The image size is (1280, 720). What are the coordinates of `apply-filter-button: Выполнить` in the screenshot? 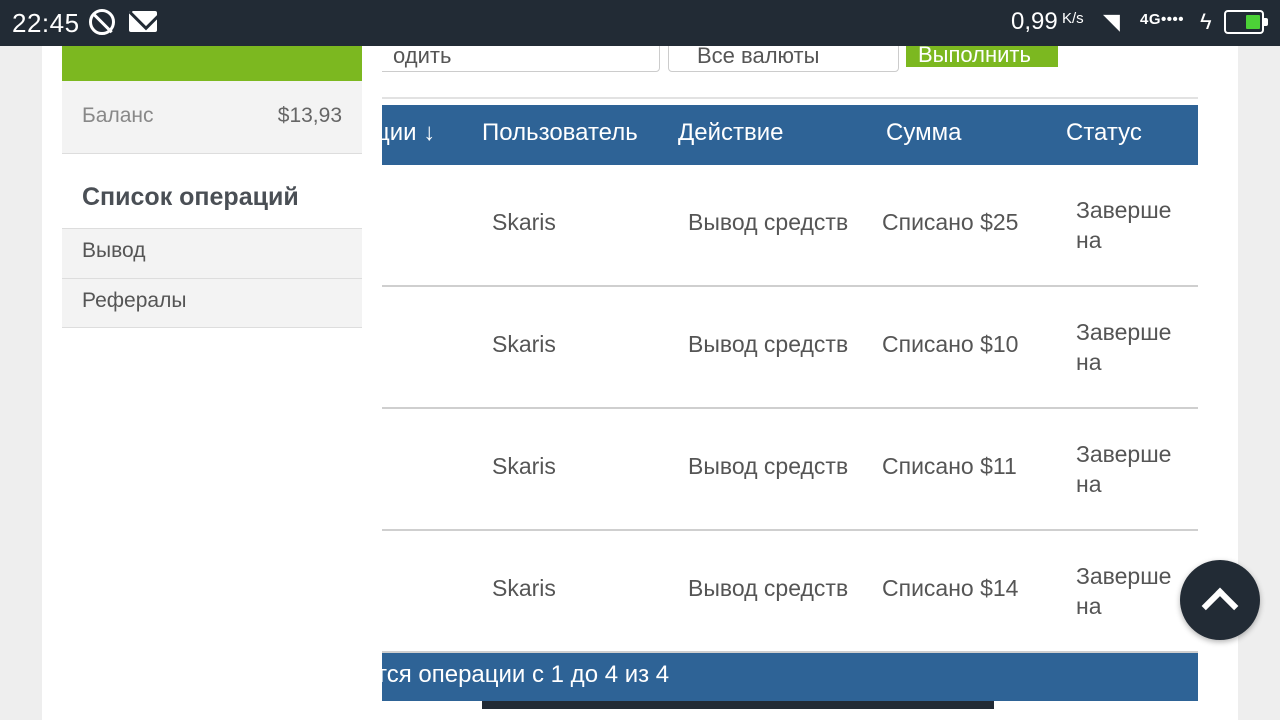 It's located at (982, 56).